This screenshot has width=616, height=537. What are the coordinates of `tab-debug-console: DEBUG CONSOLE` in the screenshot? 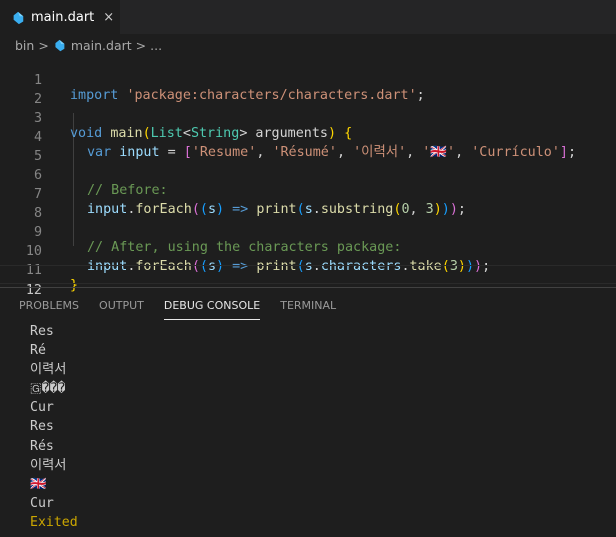 It's located at (212, 306).